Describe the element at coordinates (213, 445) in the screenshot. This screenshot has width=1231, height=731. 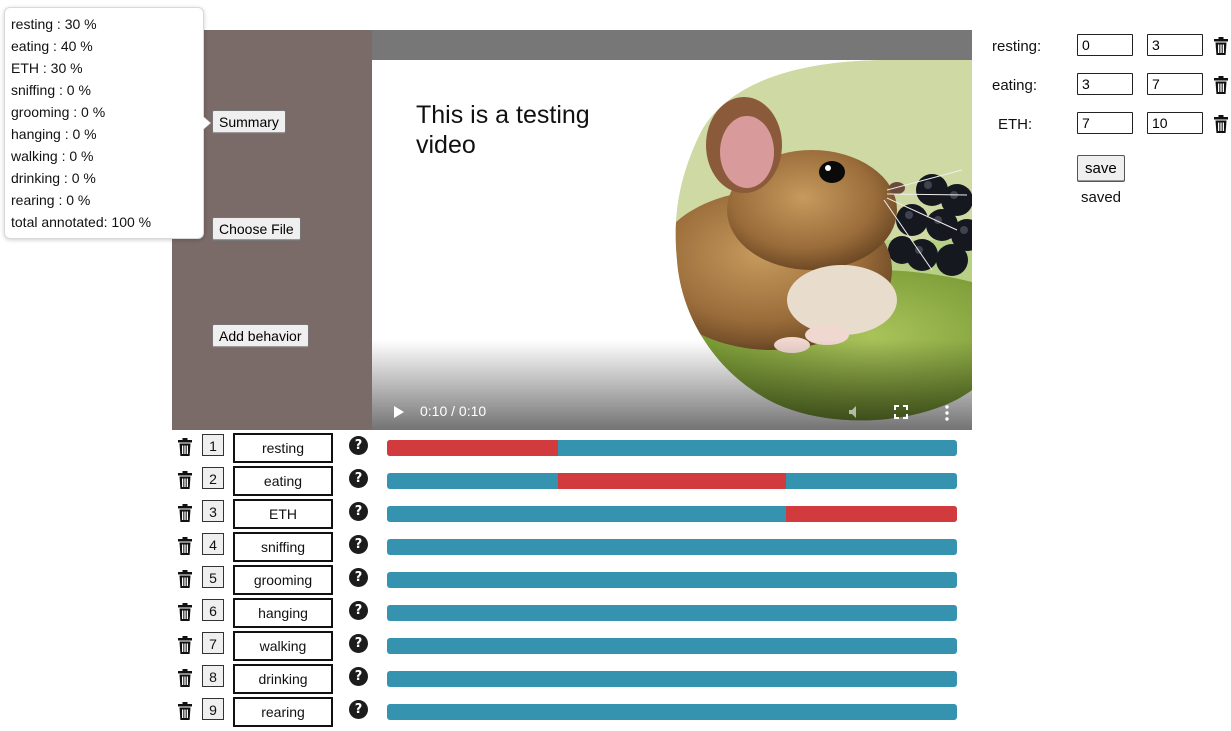
I see `behavior-key-number: 1` at that location.